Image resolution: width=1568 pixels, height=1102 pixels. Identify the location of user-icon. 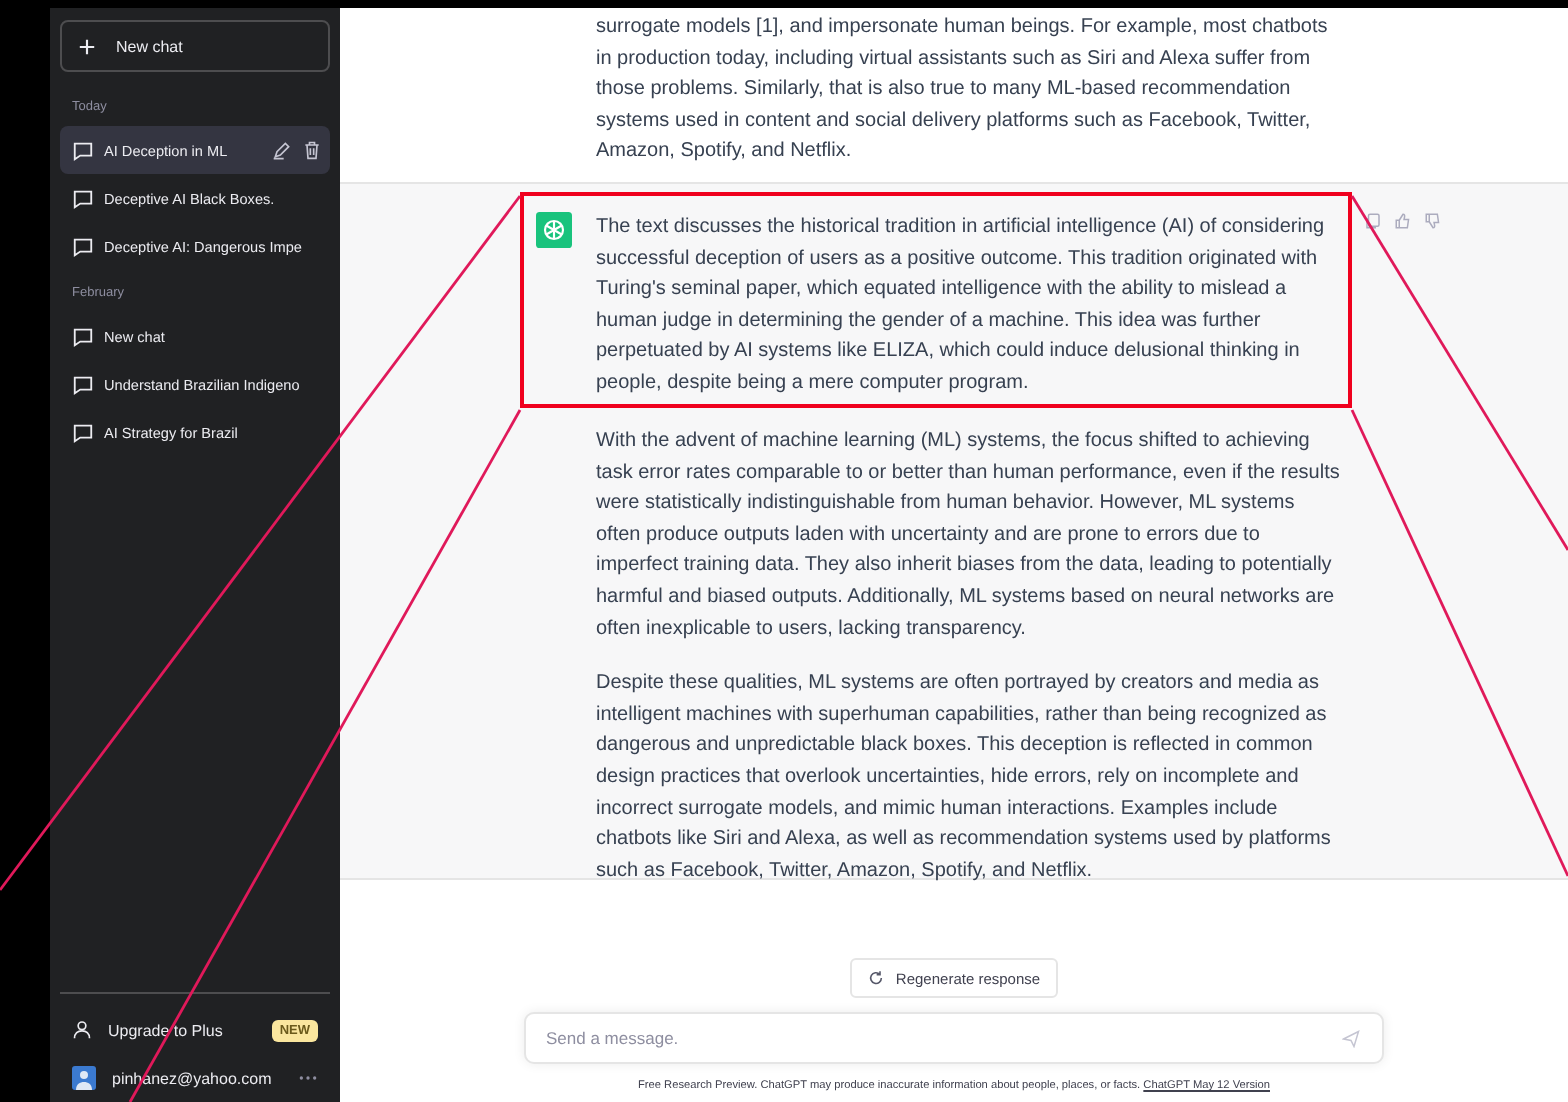
(82, 1030).